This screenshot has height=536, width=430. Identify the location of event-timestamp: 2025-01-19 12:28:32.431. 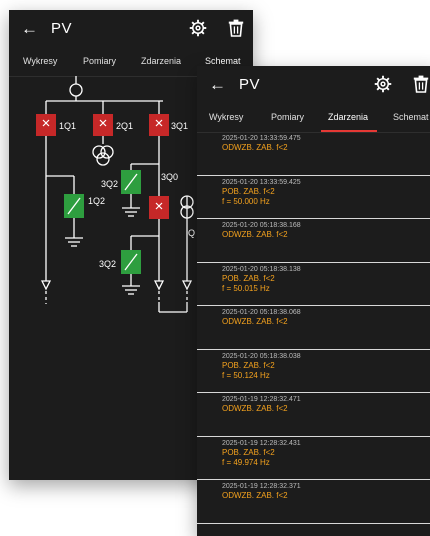
(261, 443).